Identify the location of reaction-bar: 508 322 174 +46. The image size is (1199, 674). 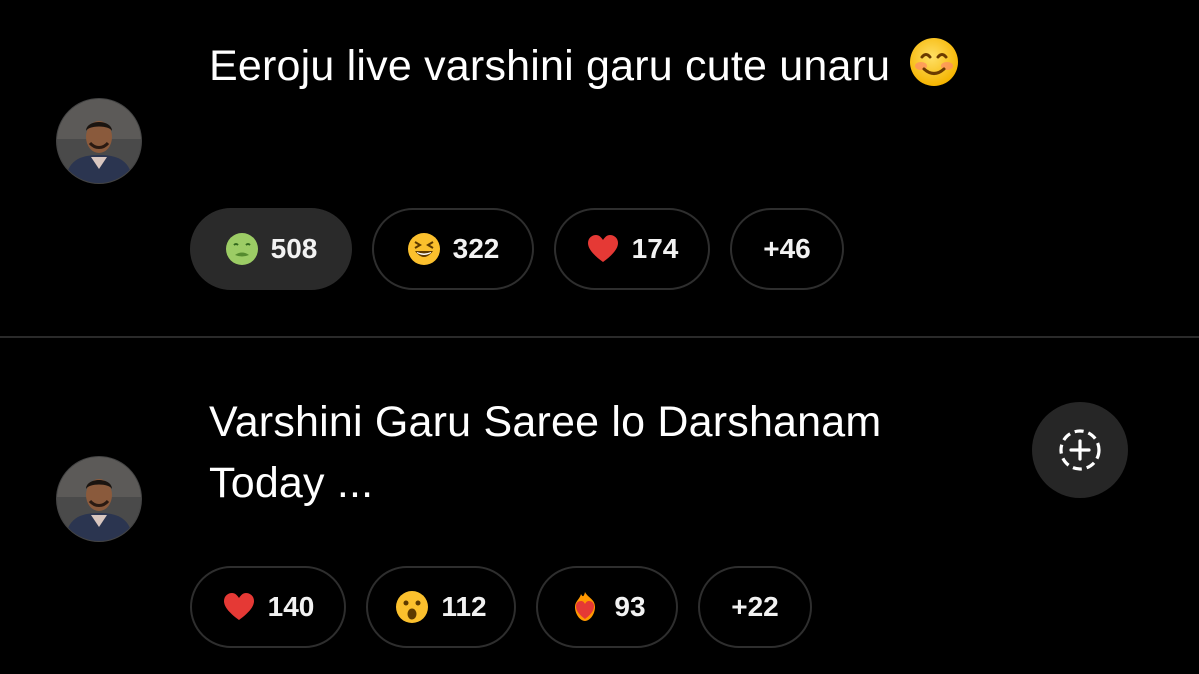
(517, 249).